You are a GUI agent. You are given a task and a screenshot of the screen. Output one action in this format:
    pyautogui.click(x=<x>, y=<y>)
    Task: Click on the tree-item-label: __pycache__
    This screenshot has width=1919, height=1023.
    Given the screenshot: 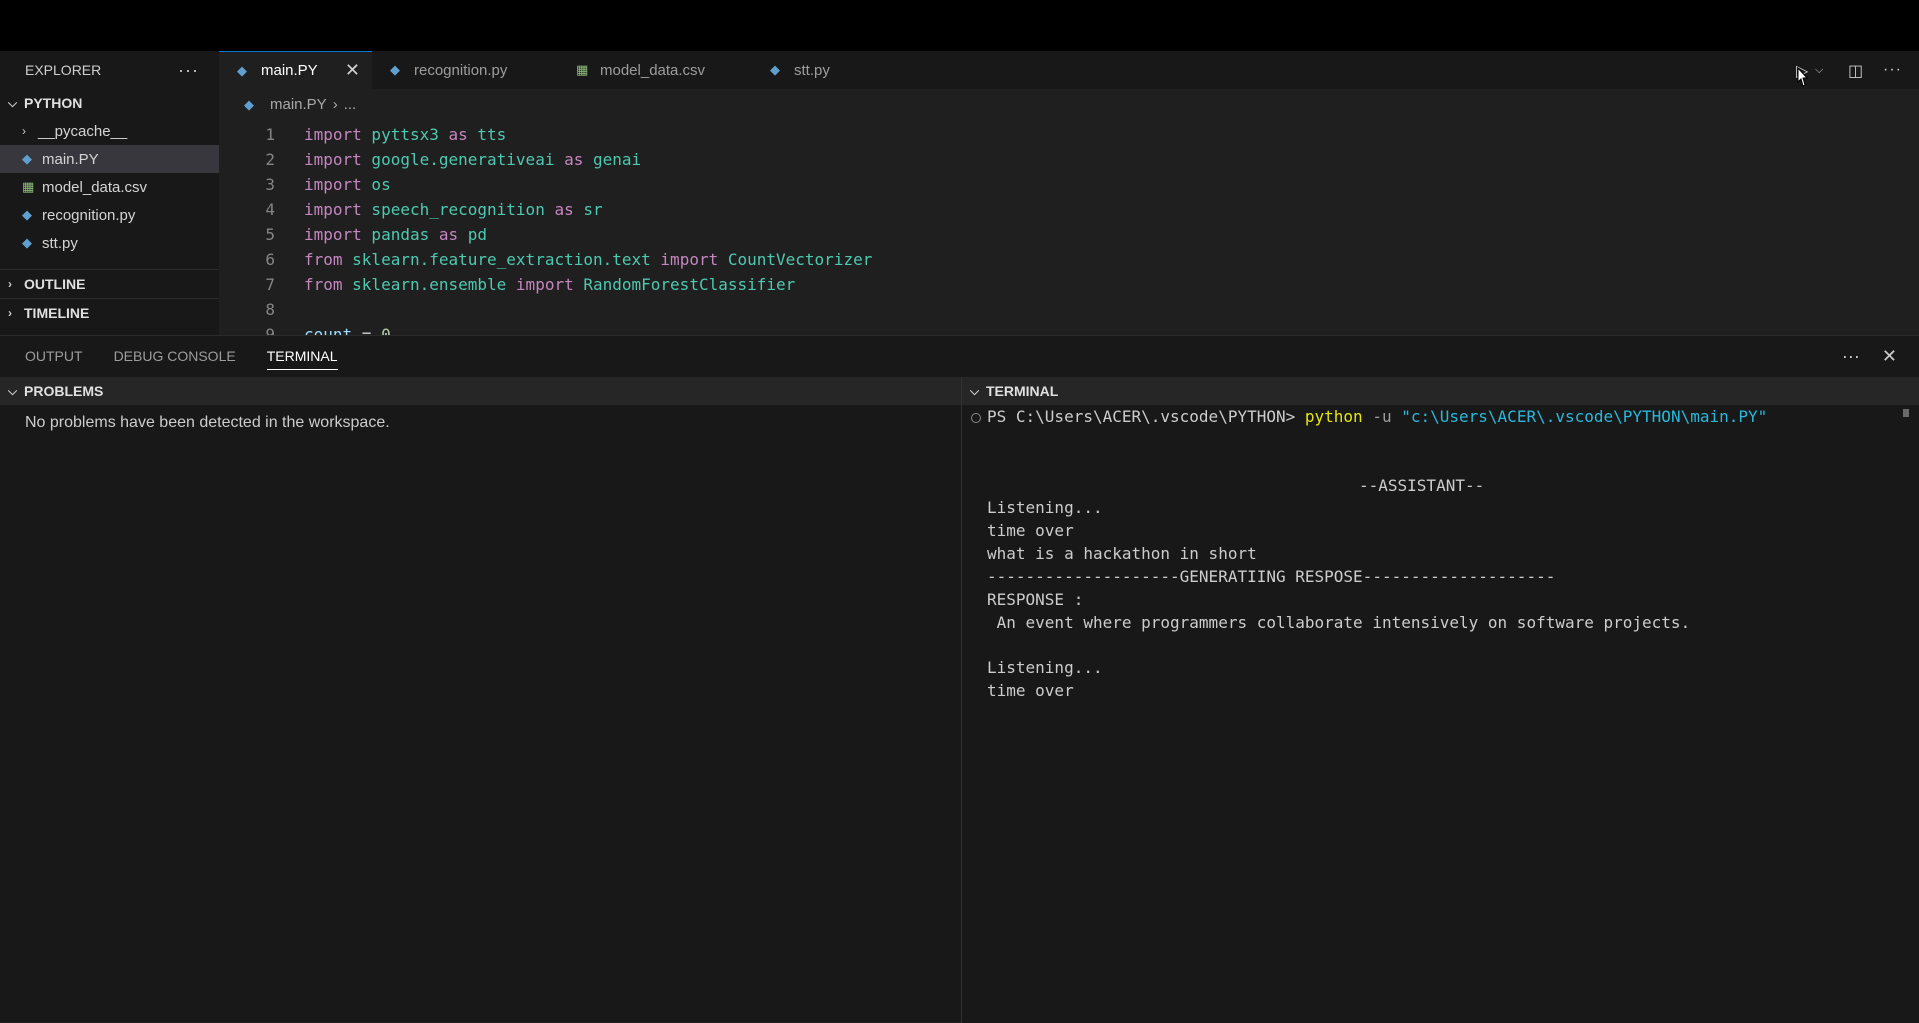 What is the action you would take?
    pyautogui.click(x=83, y=131)
    